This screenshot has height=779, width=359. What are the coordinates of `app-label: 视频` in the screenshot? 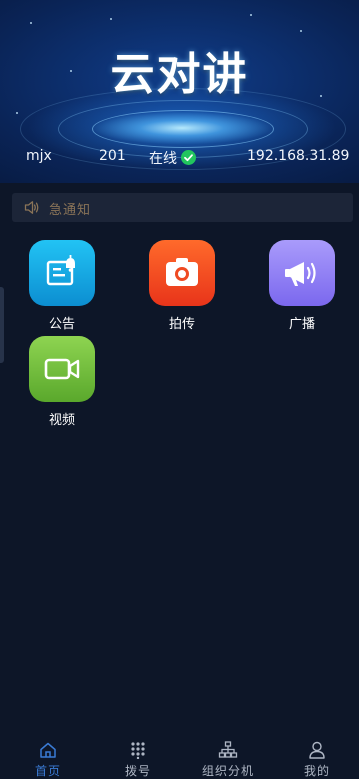 It's located at (61, 420).